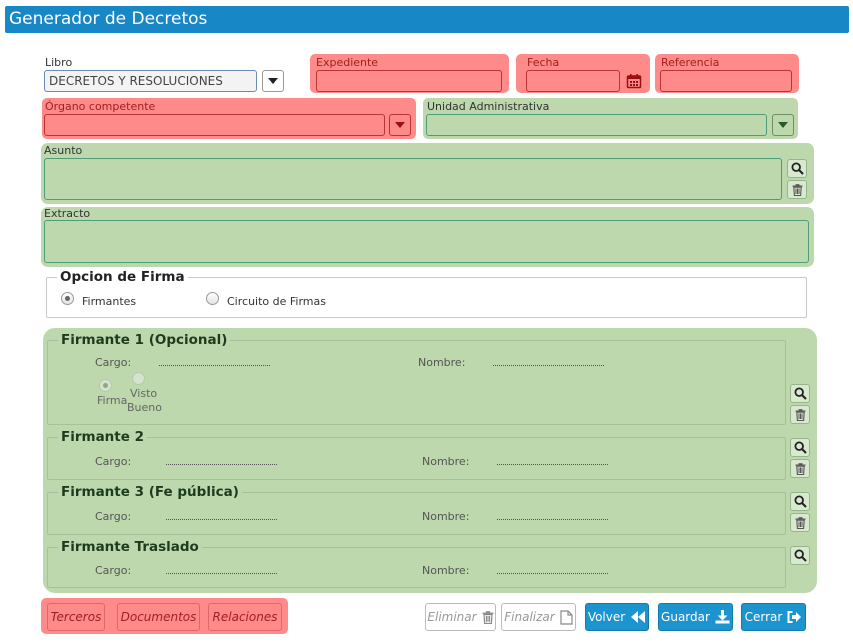 This screenshot has height=644, width=853. I want to click on firmante-3-delete-button, so click(800, 522).